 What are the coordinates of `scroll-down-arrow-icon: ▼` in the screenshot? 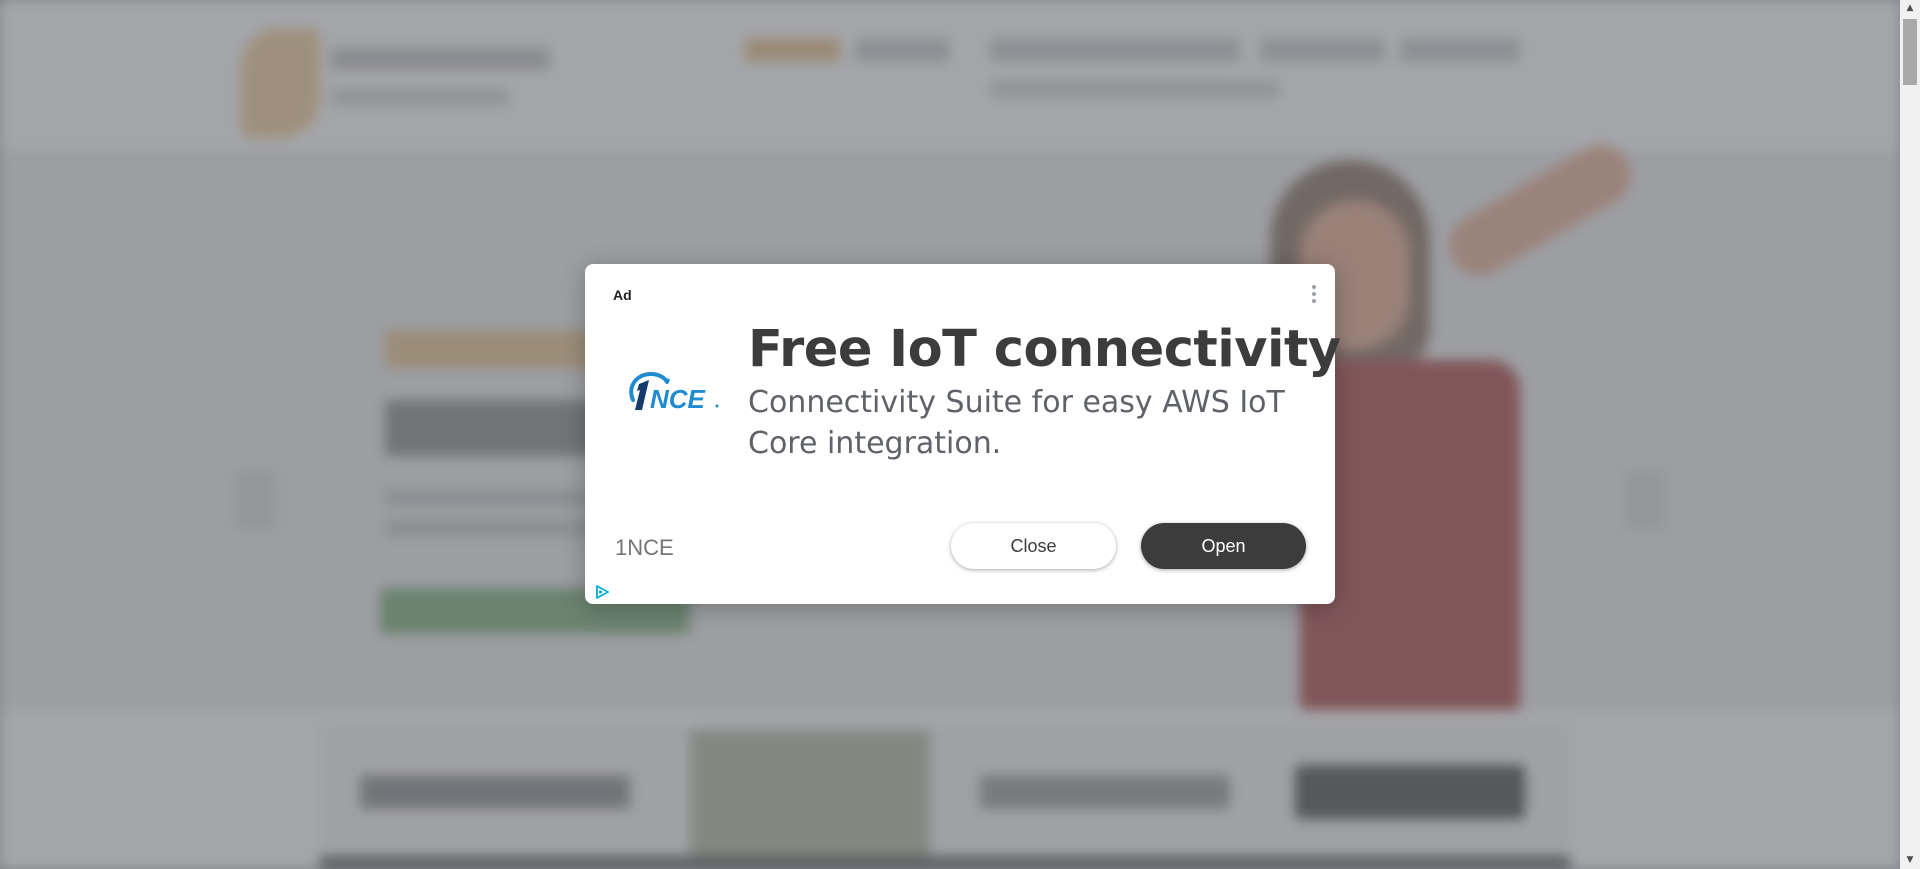 It's located at (1910, 860).